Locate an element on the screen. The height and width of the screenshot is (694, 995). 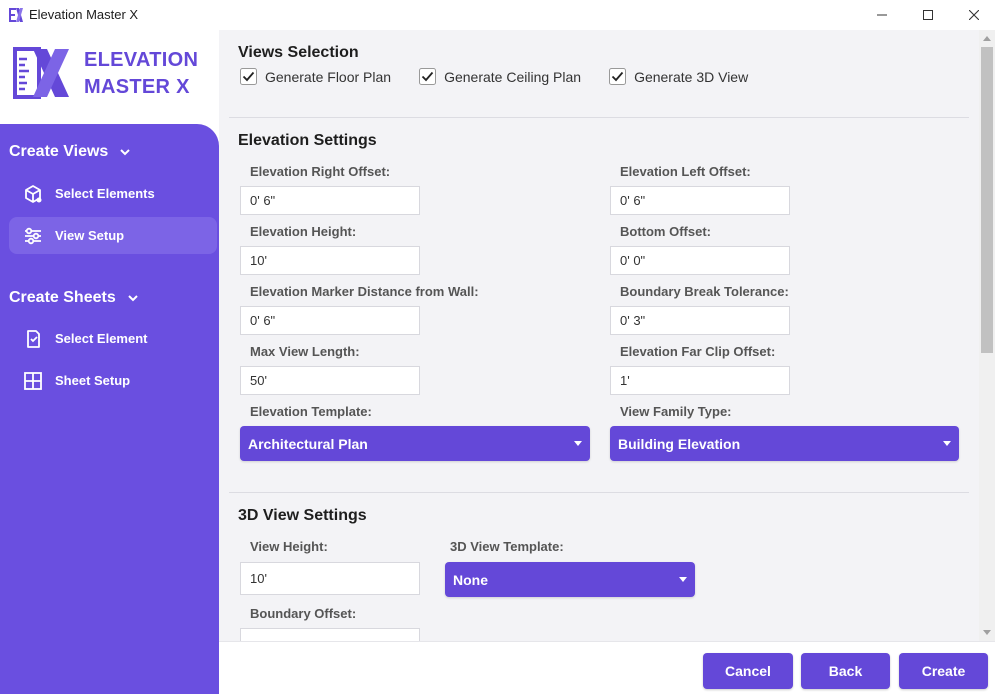
checkbox-3d-view: Generate 3D View is located at coordinates (678, 76).